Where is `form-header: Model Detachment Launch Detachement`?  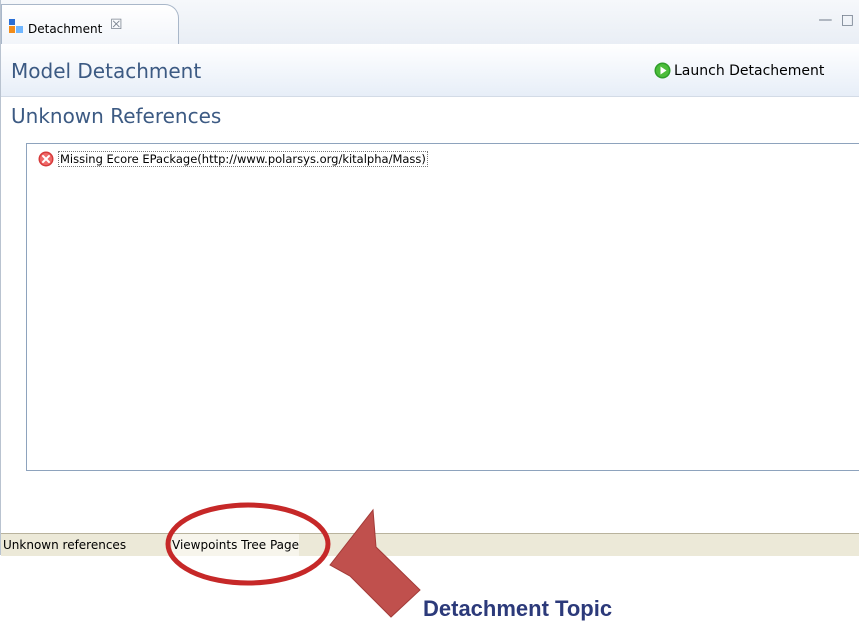 form-header: Model Detachment Launch Detachement is located at coordinates (430, 70).